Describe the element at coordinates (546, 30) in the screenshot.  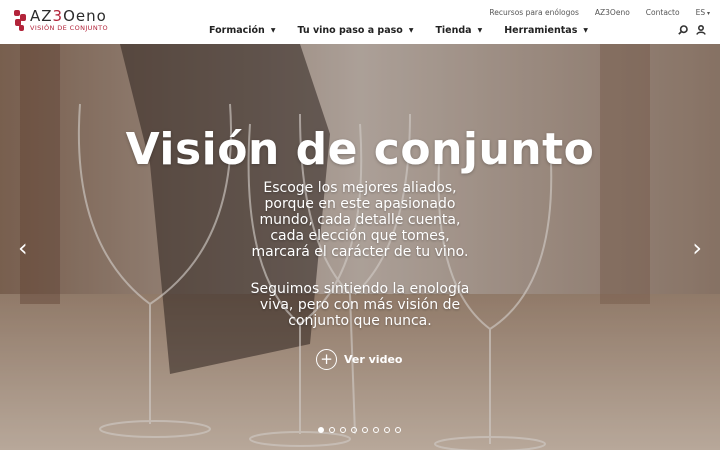
I see `nav-item-herramientas: Herramientas ▼` at that location.